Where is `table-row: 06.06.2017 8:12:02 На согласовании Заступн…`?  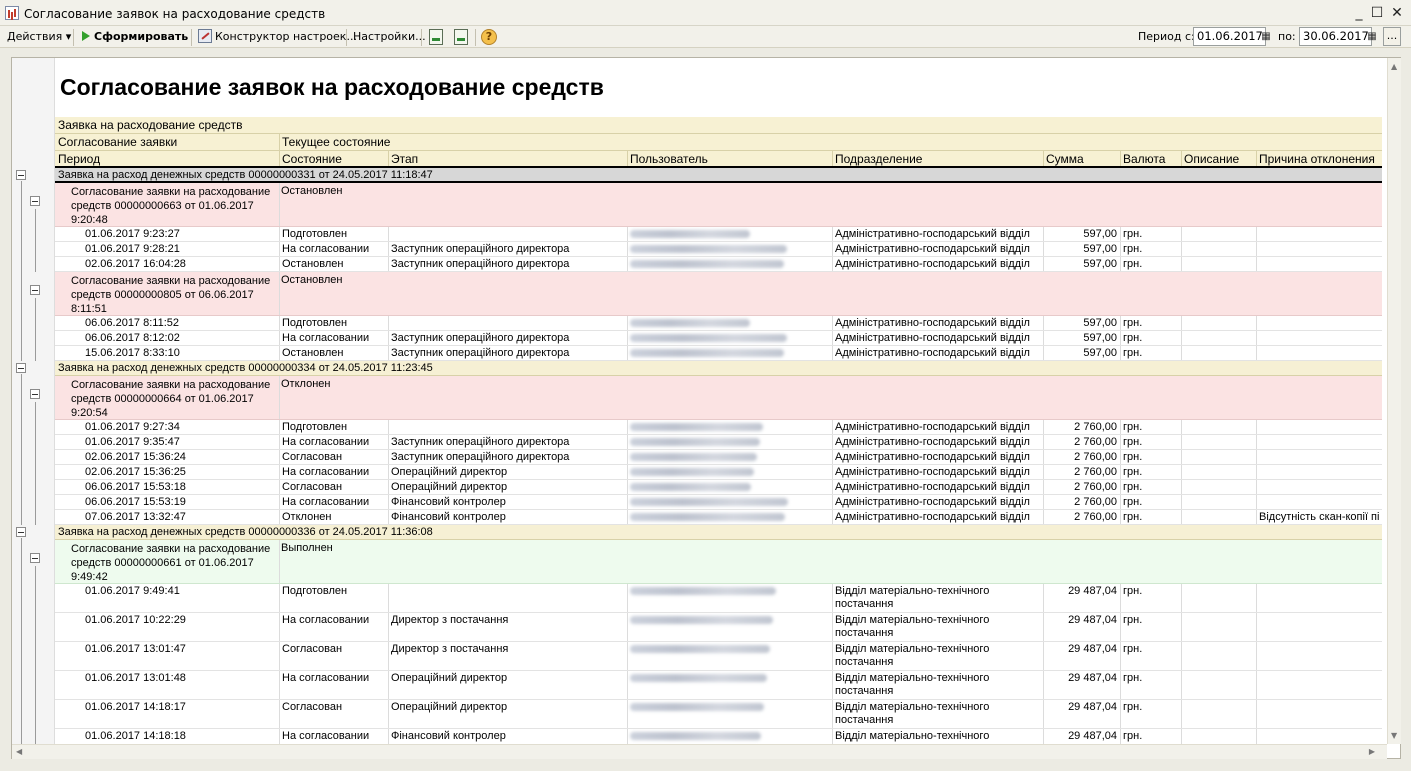
table-row: 06.06.2017 8:12:02 На согласовании Заступн… is located at coordinates (718, 338).